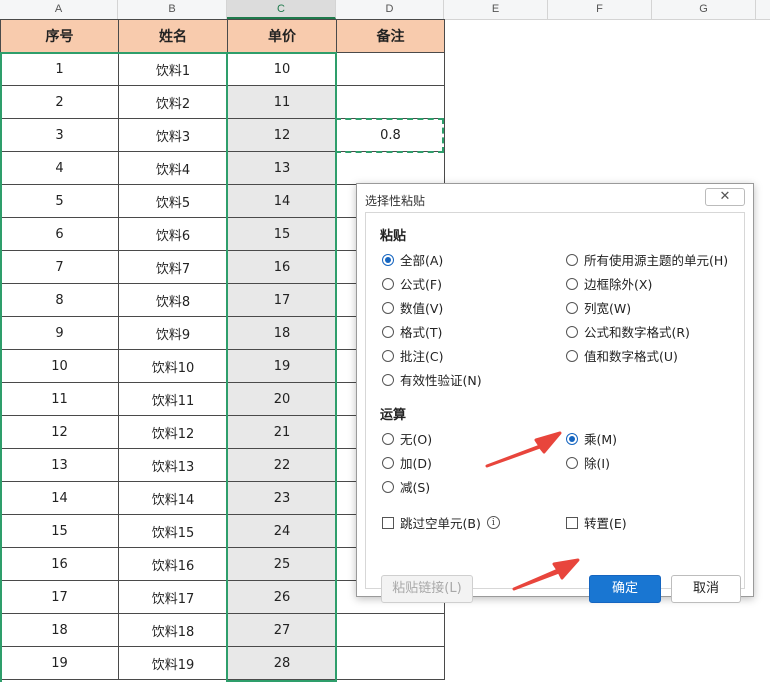 The height and width of the screenshot is (682, 770). What do you see at coordinates (173, 432) in the screenshot?
I see `cell-name: 饮料12` at bounding box center [173, 432].